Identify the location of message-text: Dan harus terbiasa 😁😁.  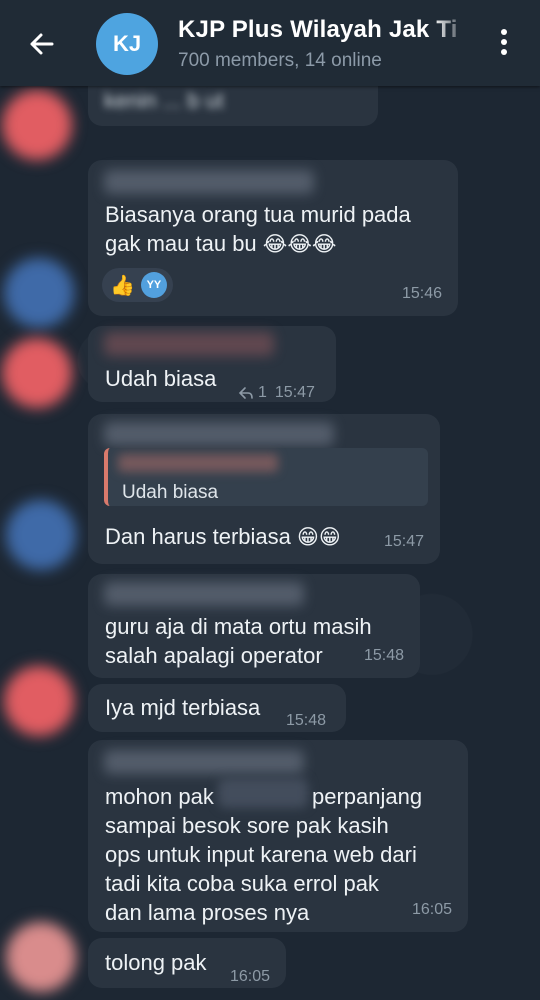
(223, 536).